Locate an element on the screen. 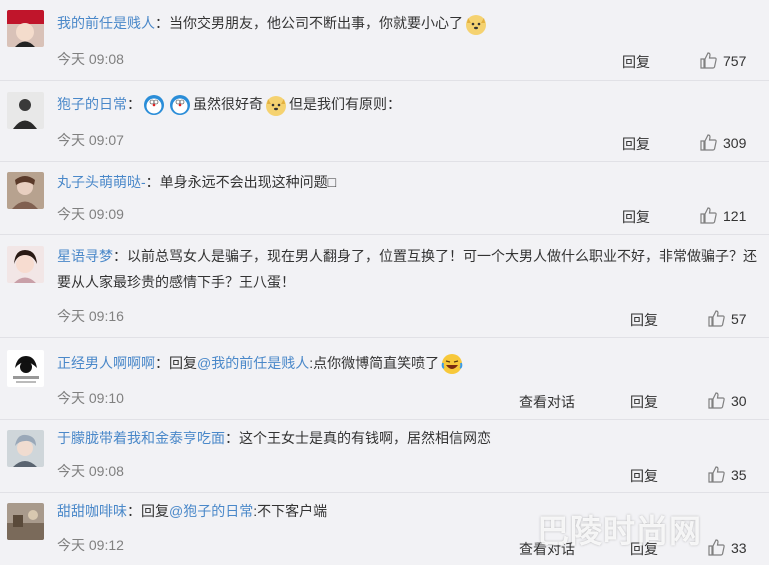  username-link: 于朦胧带着我和金泰亨吃面 is located at coordinates (141, 438).